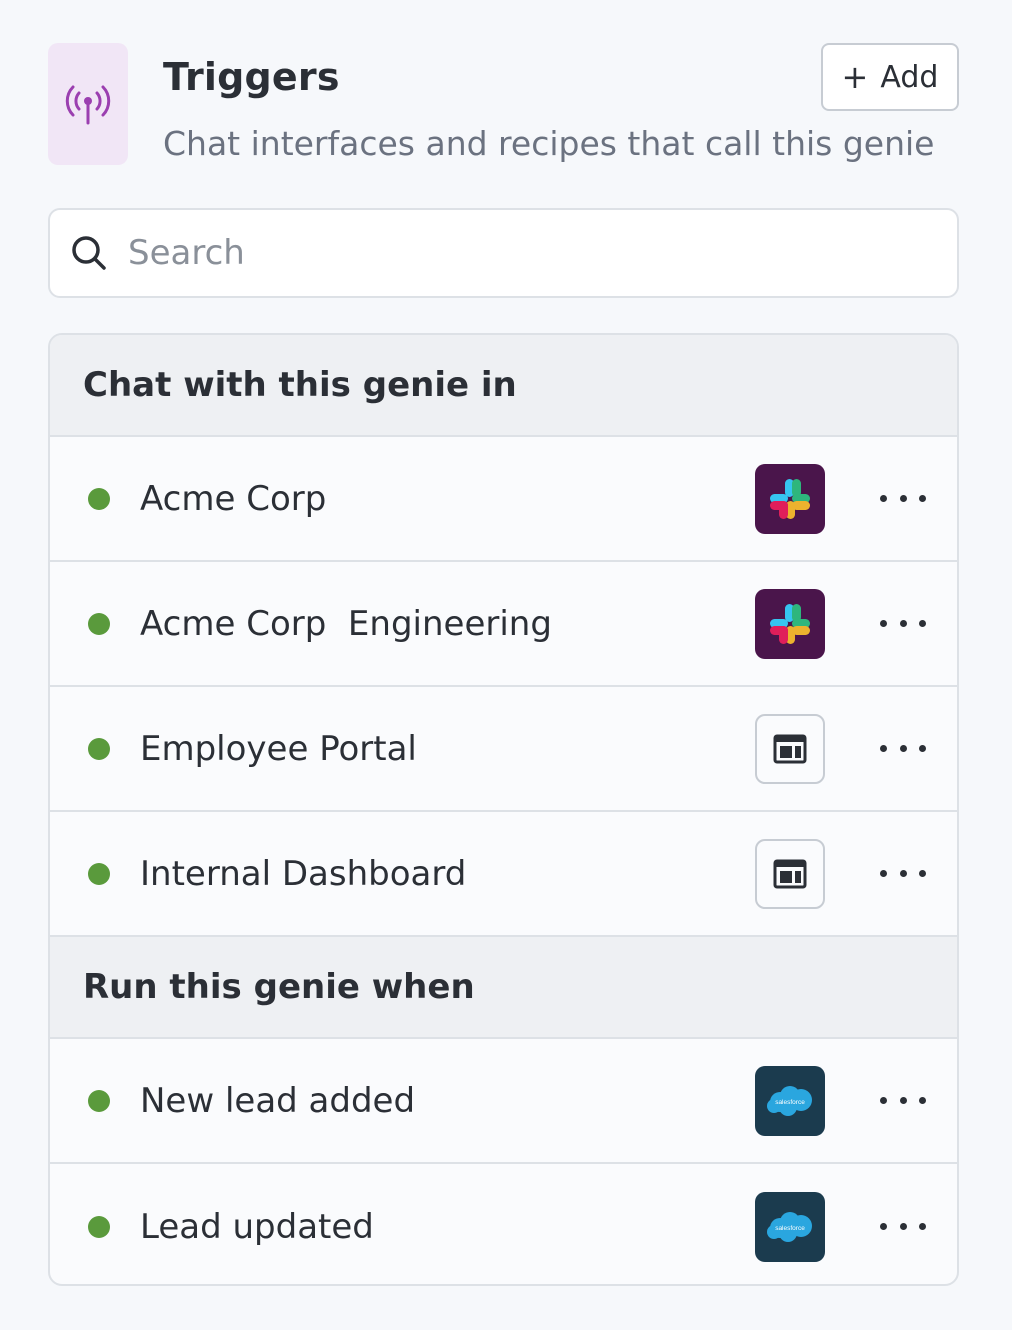 This screenshot has height=1330, width=1012. What do you see at coordinates (88, 104) in the screenshot?
I see `broadcast-antenna-icon` at bounding box center [88, 104].